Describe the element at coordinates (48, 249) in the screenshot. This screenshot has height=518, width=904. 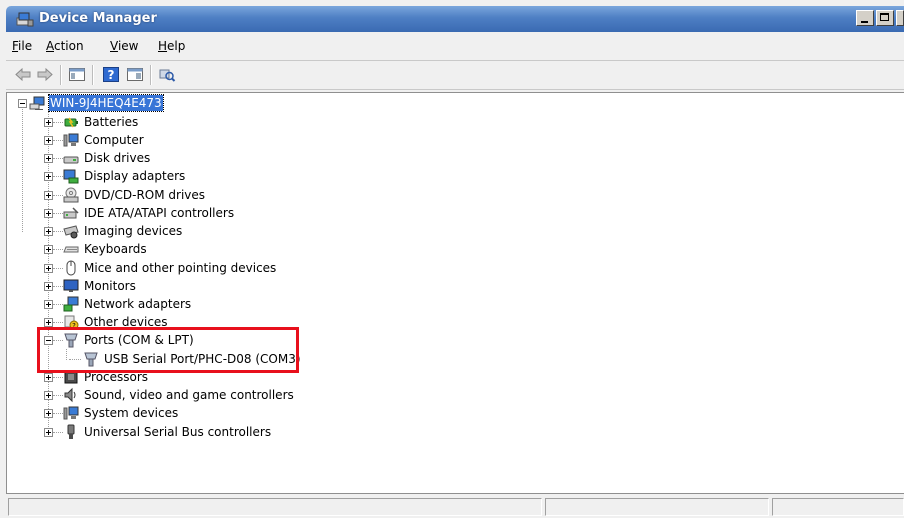
I see `expander-keyboards` at that location.